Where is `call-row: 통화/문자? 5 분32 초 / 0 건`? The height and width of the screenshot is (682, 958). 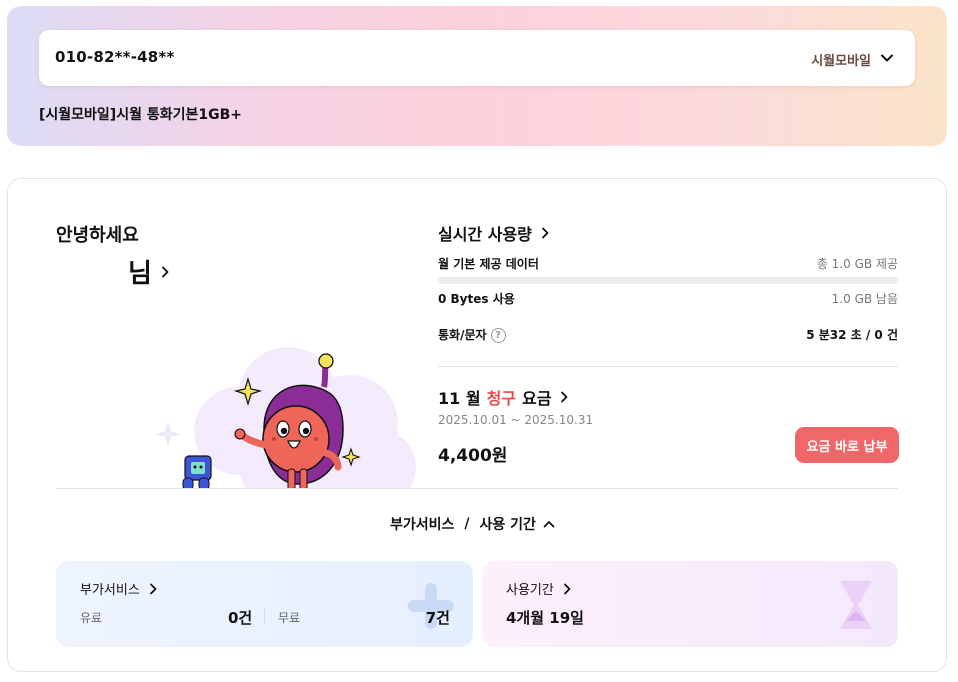 call-row: 통화/문자? 5 분32 초 / 0 건 is located at coordinates (668, 334).